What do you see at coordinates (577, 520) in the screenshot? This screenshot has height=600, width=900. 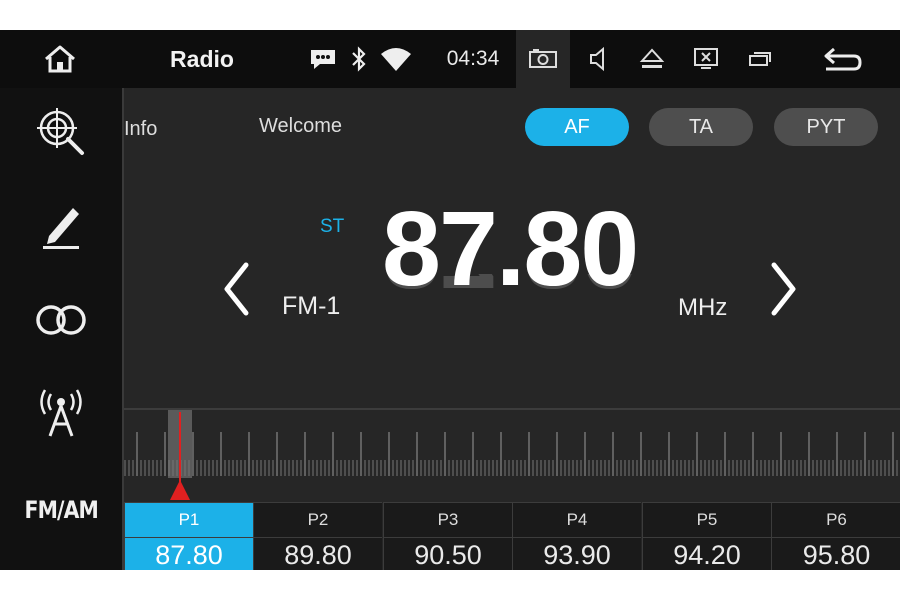 I see `preset-label: P4` at bounding box center [577, 520].